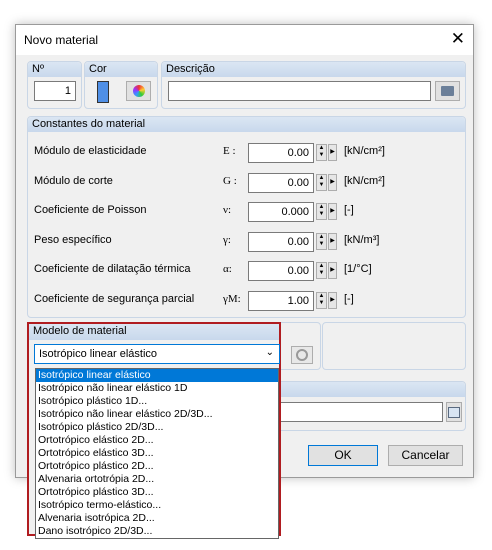  Describe the element at coordinates (114, 298) in the screenshot. I see `constant-label: Coeficiente de segurança parcial` at that location.